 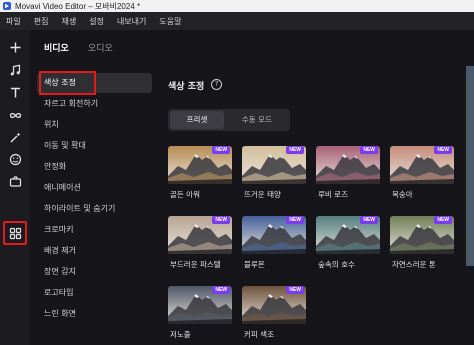 What do you see at coordinates (197, 120) in the screenshot?
I see `preset-mode-button: 프리셋` at bounding box center [197, 120].